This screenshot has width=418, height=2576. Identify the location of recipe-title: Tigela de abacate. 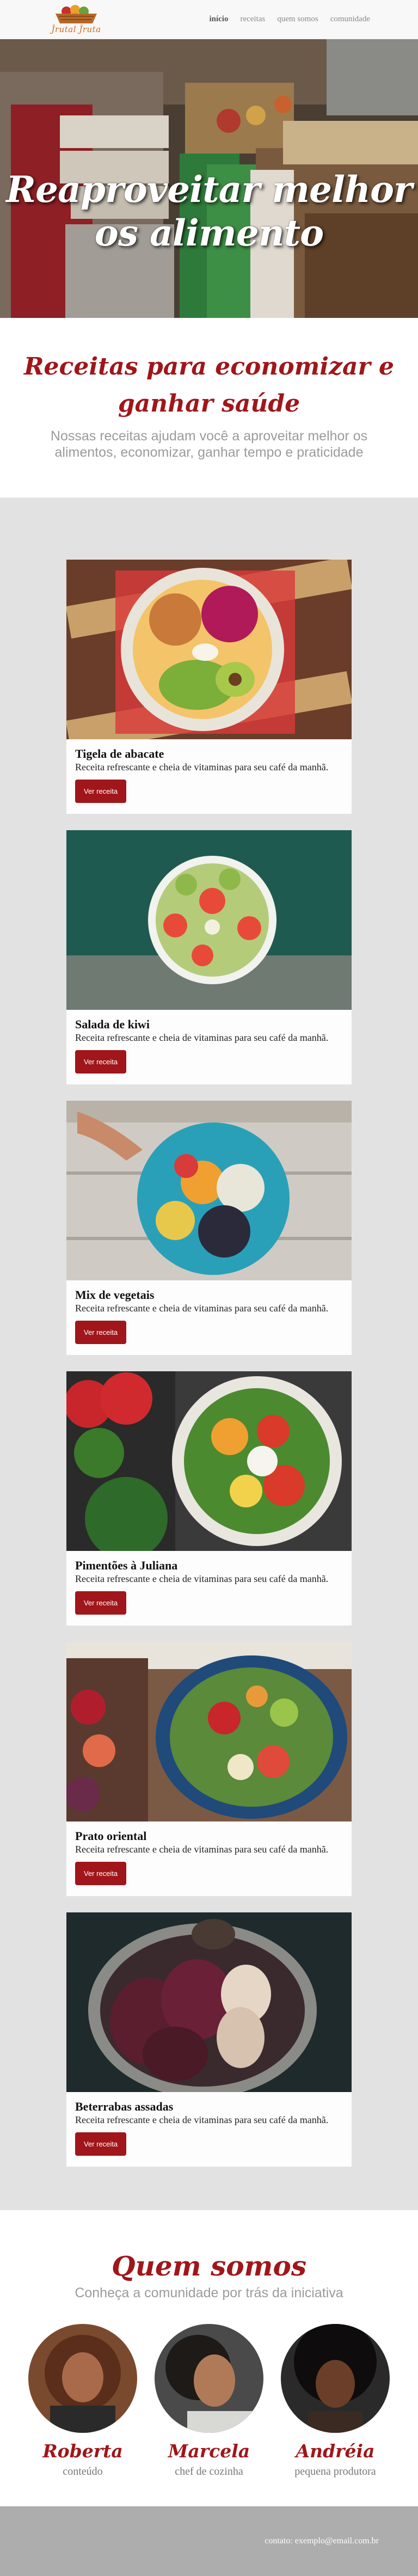
(120, 753).